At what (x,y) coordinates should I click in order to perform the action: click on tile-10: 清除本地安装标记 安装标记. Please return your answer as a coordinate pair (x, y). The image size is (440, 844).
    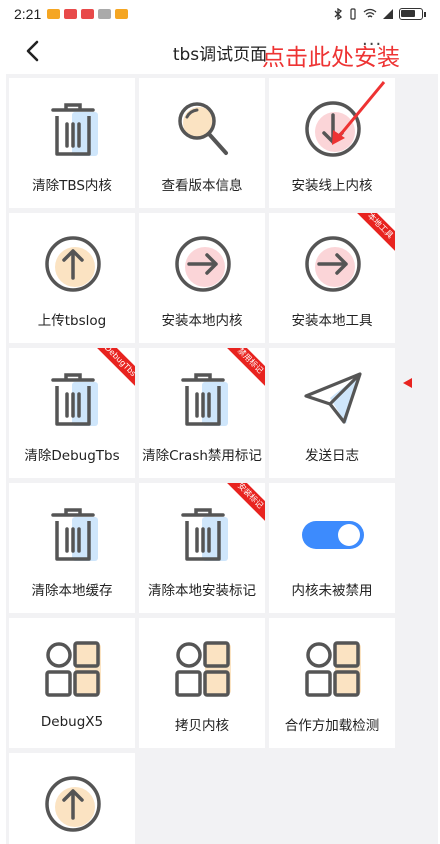
    Looking at the image, I should click on (202, 548).